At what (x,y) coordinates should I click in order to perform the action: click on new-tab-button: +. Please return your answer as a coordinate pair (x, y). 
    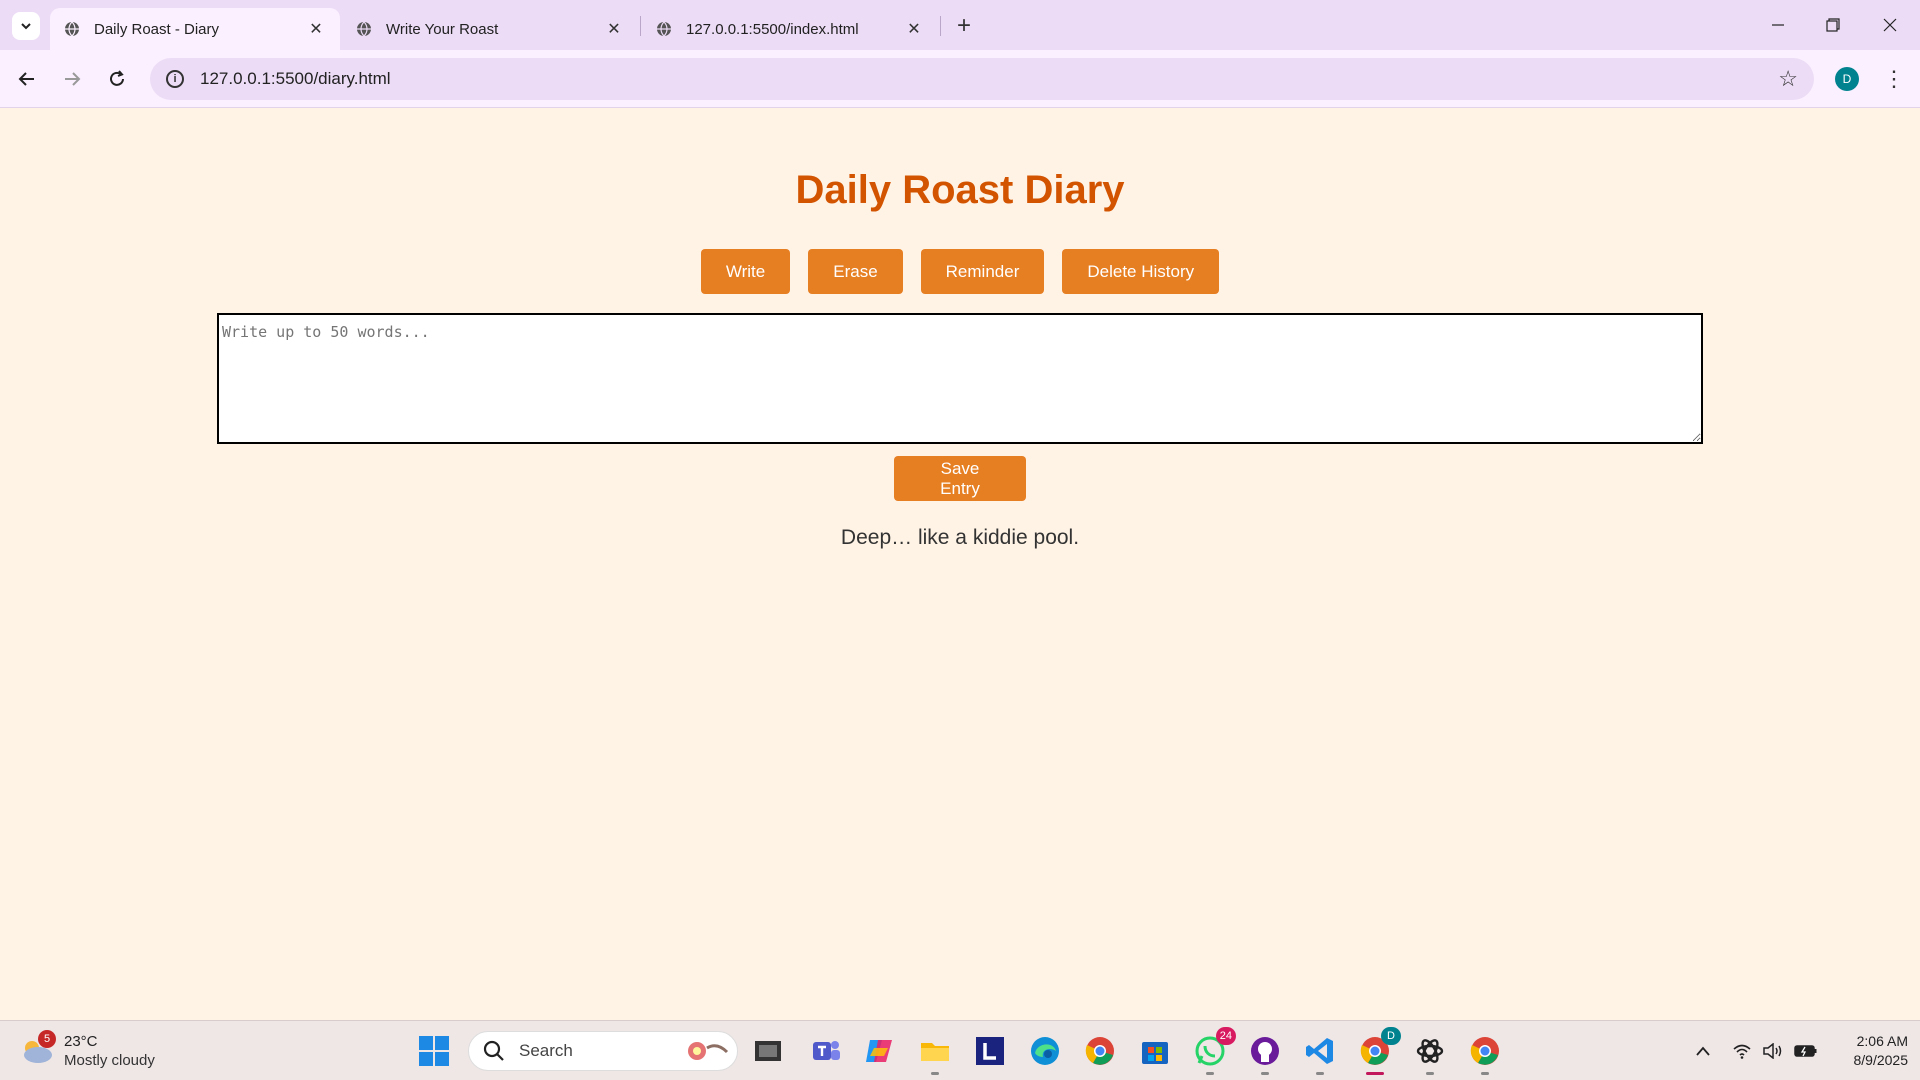
    Looking at the image, I should click on (964, 26).